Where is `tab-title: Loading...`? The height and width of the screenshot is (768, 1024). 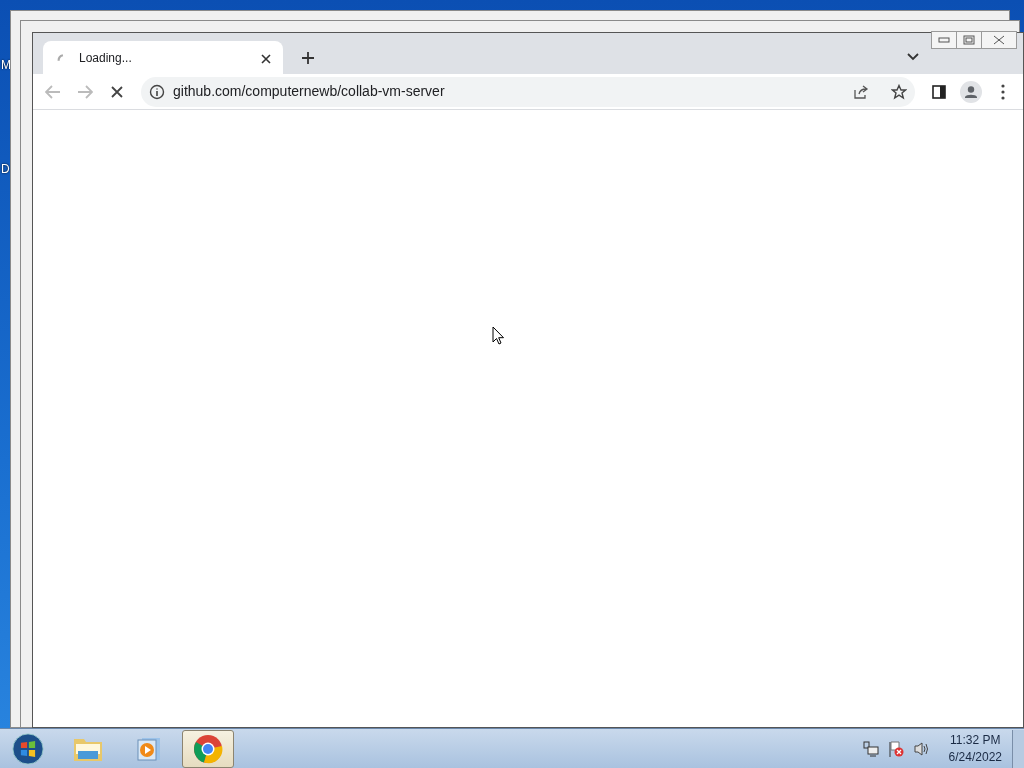
tab-title: Loading... is located at coordinates (105, 58).